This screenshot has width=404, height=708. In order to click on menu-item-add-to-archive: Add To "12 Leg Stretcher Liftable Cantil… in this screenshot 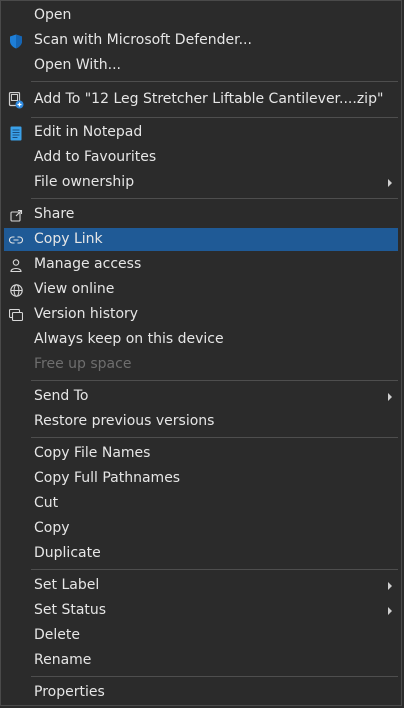, I will do `click(201, 99)`.